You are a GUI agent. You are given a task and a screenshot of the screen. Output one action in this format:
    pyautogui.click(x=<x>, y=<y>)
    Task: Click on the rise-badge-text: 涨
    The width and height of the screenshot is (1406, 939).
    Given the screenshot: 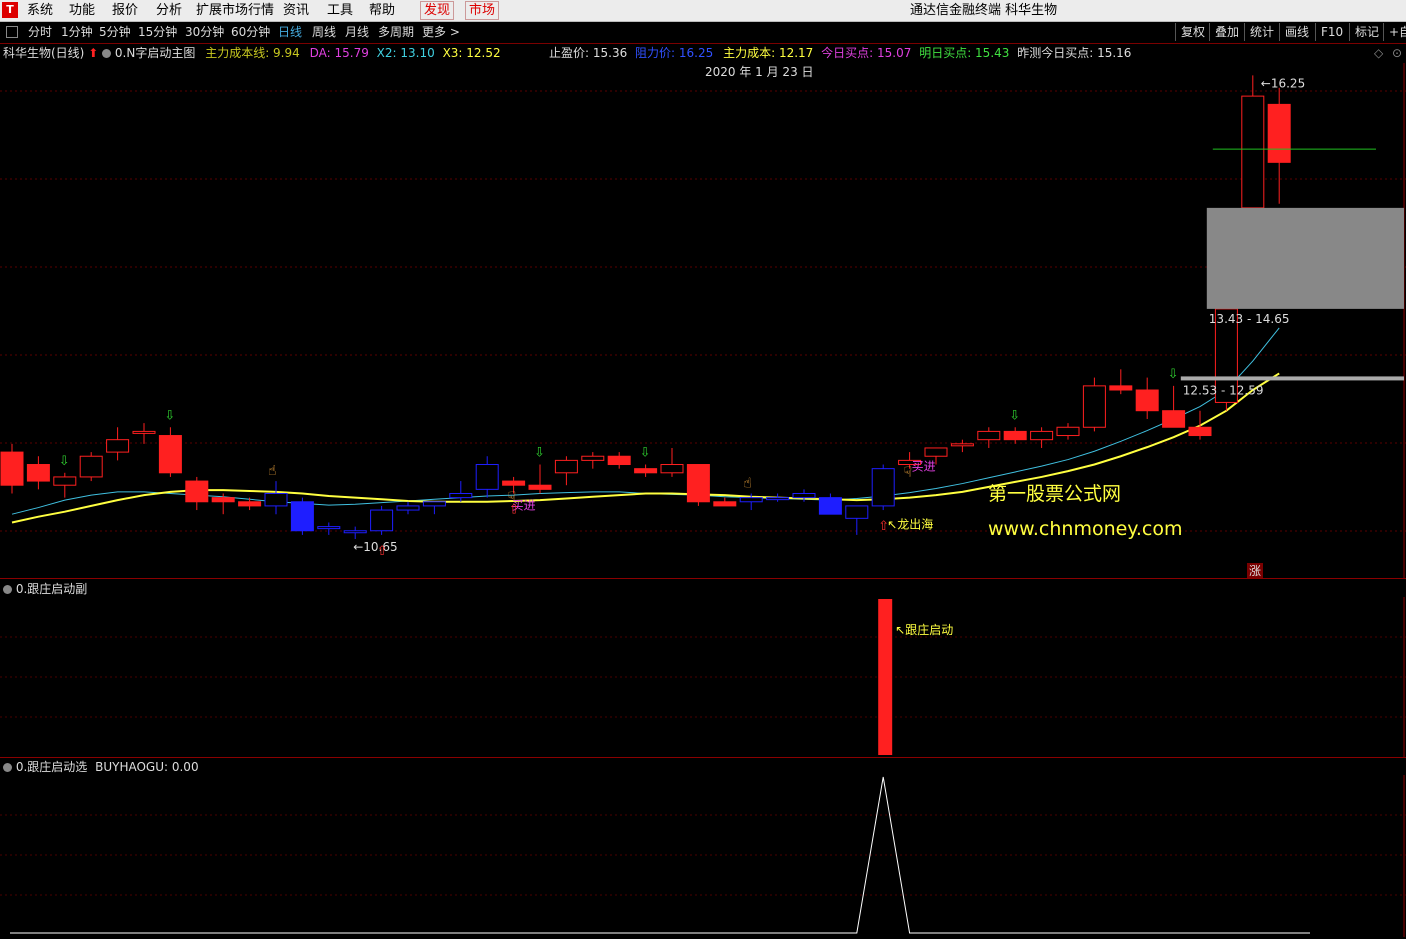 What is the action you would take?
    pyautogui.click(x=1255, y=570)
    